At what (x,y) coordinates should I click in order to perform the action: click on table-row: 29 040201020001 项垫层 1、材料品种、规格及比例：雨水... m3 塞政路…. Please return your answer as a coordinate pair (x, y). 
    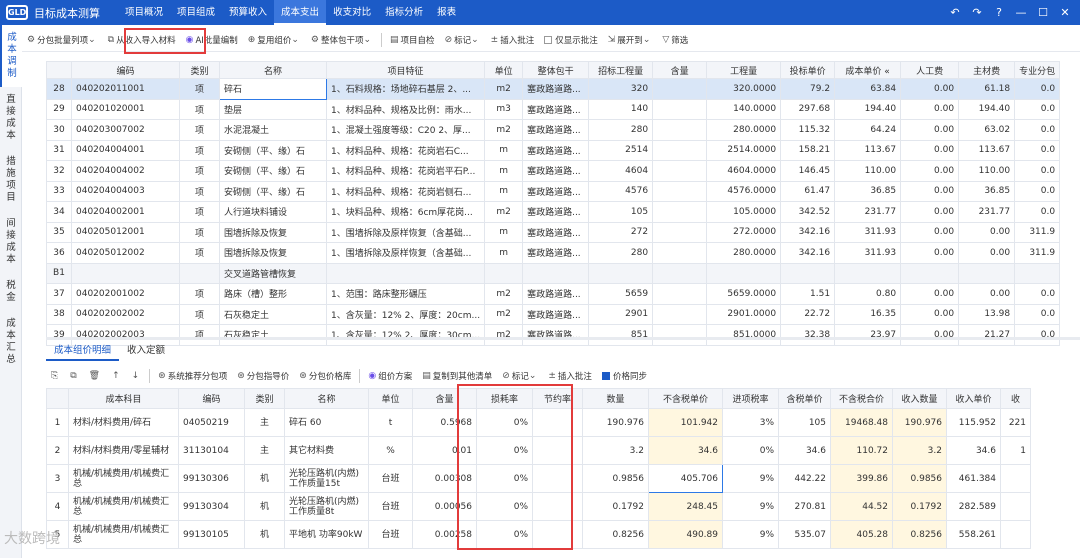
    Looking at the image, I should click on (553, 109).